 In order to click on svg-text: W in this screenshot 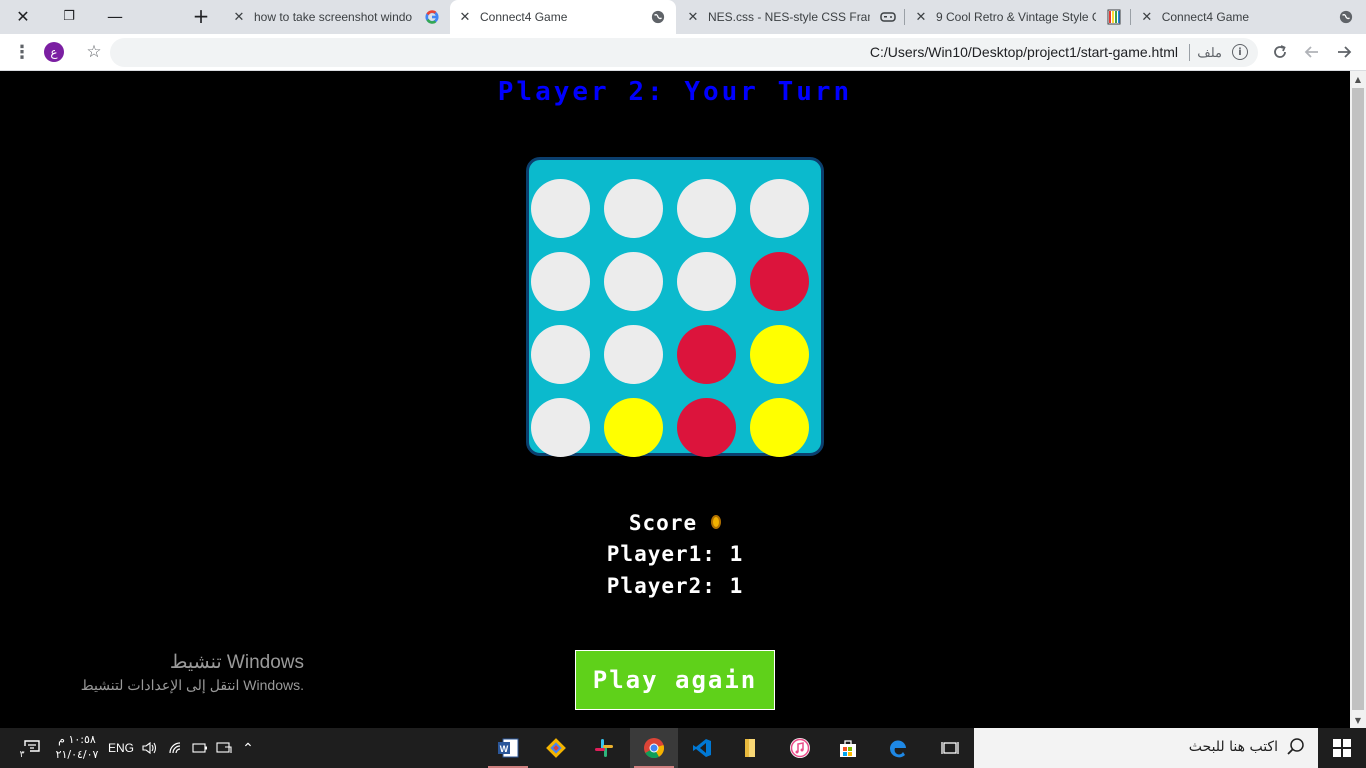, I will do `click(504, 749)`.